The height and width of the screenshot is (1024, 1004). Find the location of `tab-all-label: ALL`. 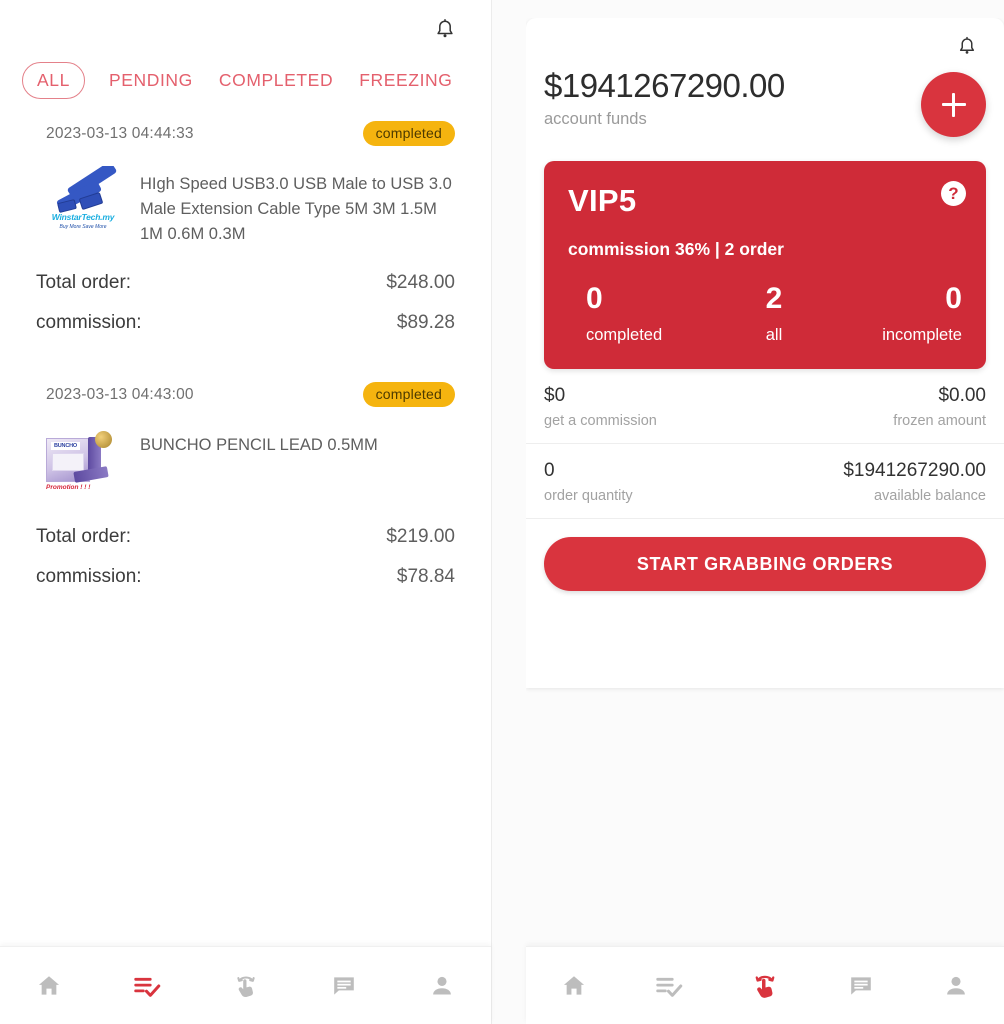

tab-all-label: ALL is located at coordinates (53, 80).